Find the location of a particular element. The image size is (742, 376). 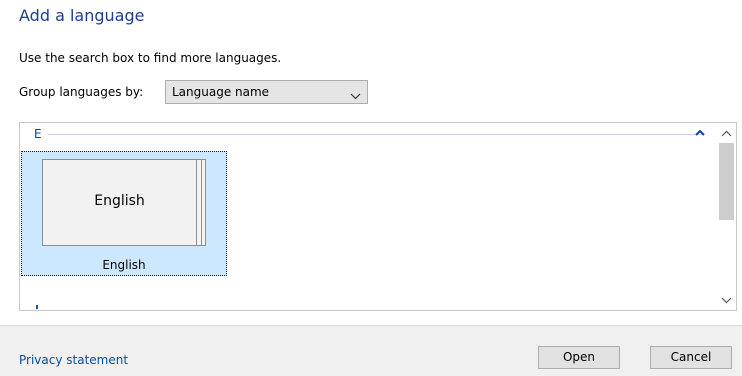

language-tile-caption: English is located at coordinates (124, 265).